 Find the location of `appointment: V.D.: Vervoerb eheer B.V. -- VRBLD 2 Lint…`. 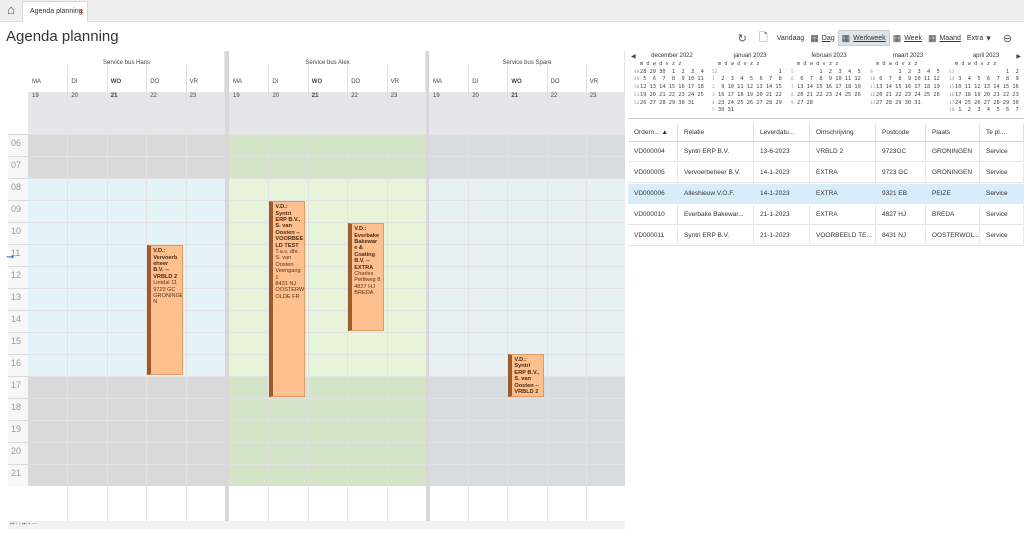

appointment: V.D.: Vervoerb eheer B.V. -- VRBLD 2 Lint… is located at coordinates (165, 310).